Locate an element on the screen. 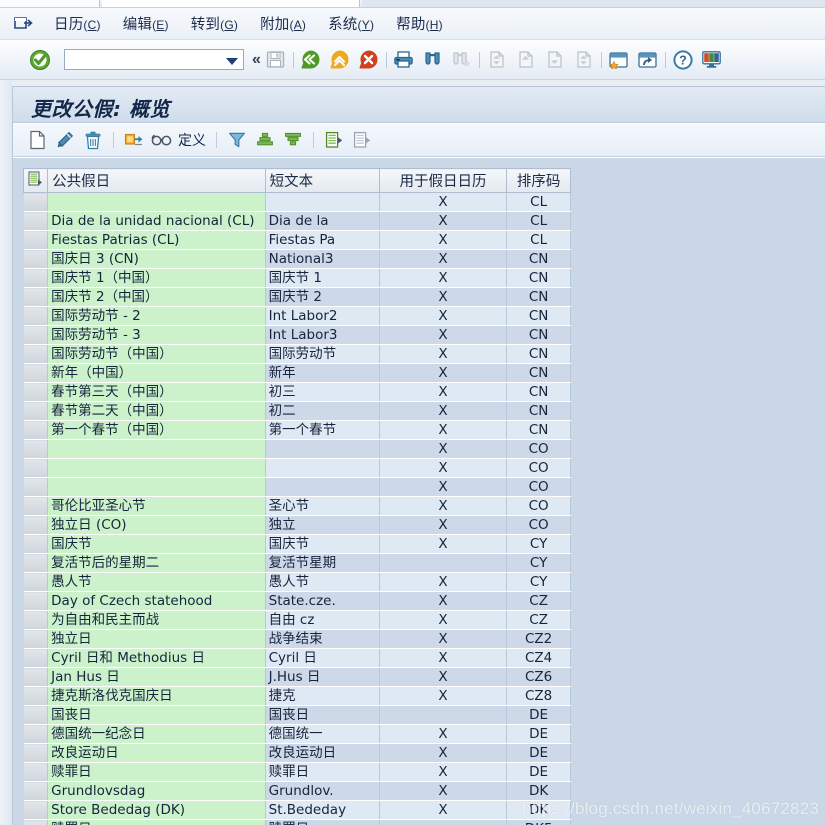 This screenshot has height=825, width=825. select-all-icon is located at coordinates (334, 140).